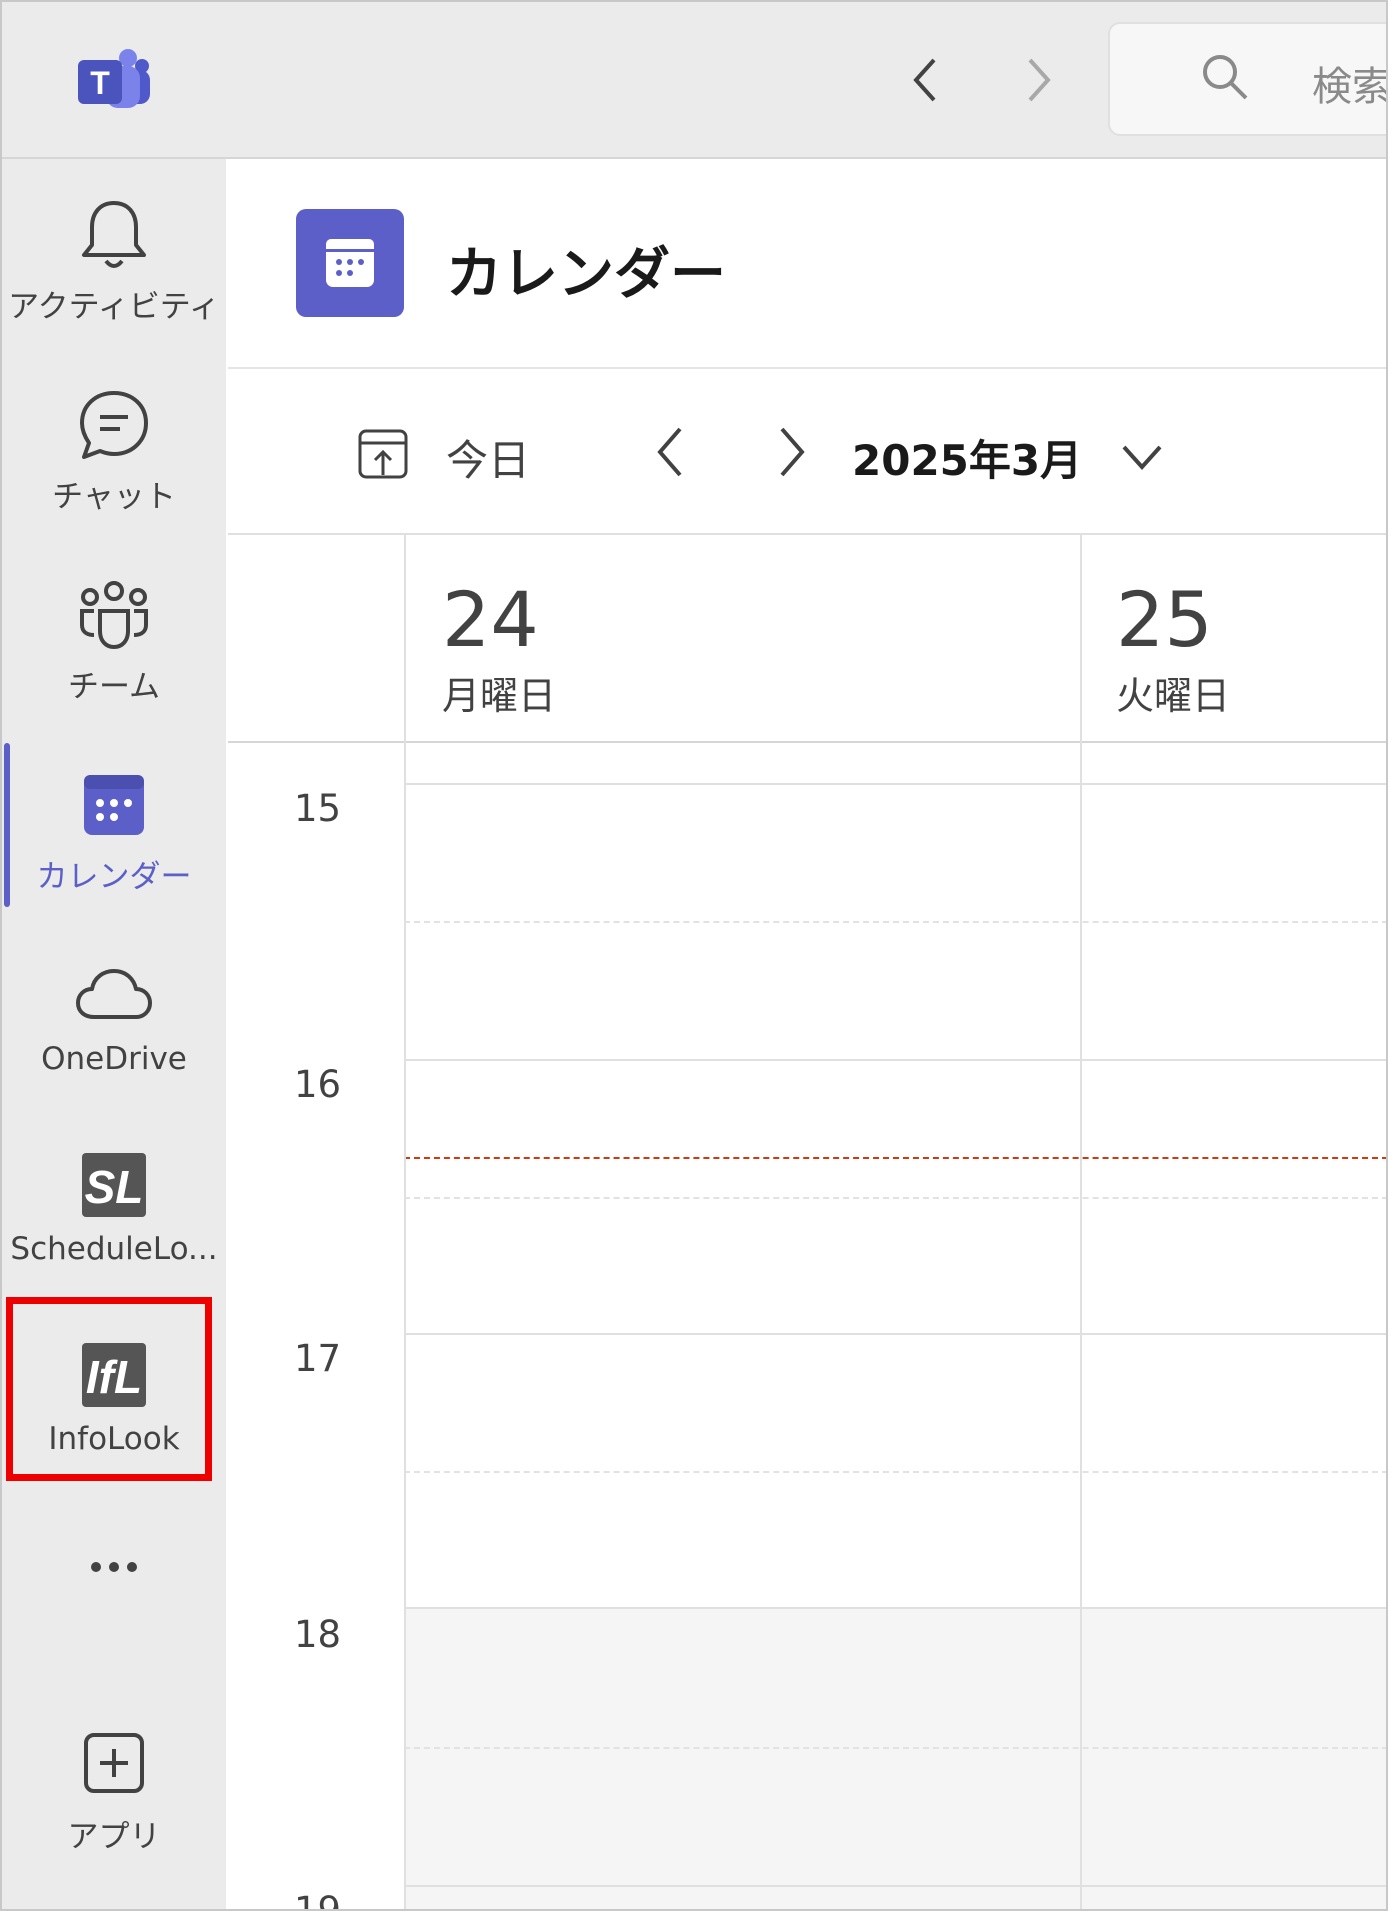 This screenshot has height=1911, width=1388. What do you see at coordinates (895, 1158) in the screenshot?
I see `current-time-line` at bounding box center [895, 1158].